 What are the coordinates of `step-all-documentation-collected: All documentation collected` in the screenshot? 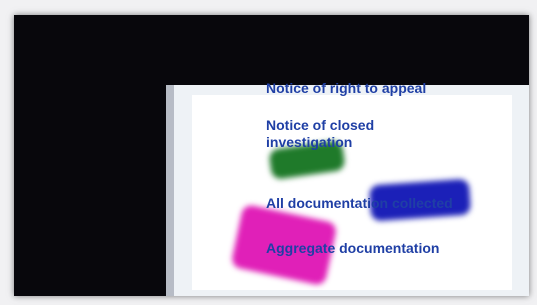 It's located at (359, 203).